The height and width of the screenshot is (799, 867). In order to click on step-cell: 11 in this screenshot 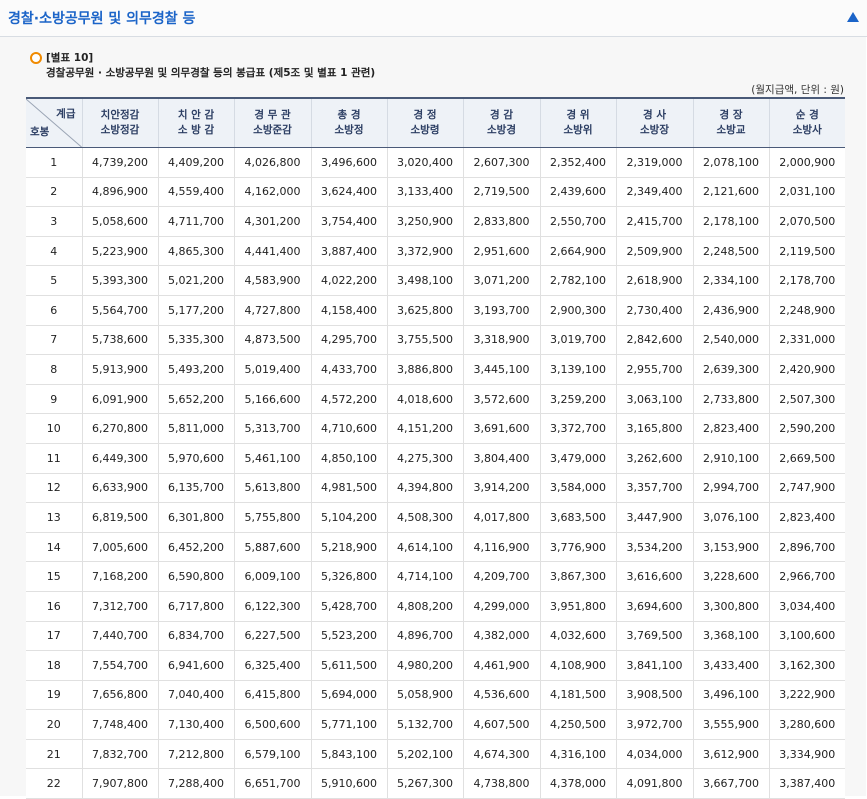, I will do `click(54, 458)`.